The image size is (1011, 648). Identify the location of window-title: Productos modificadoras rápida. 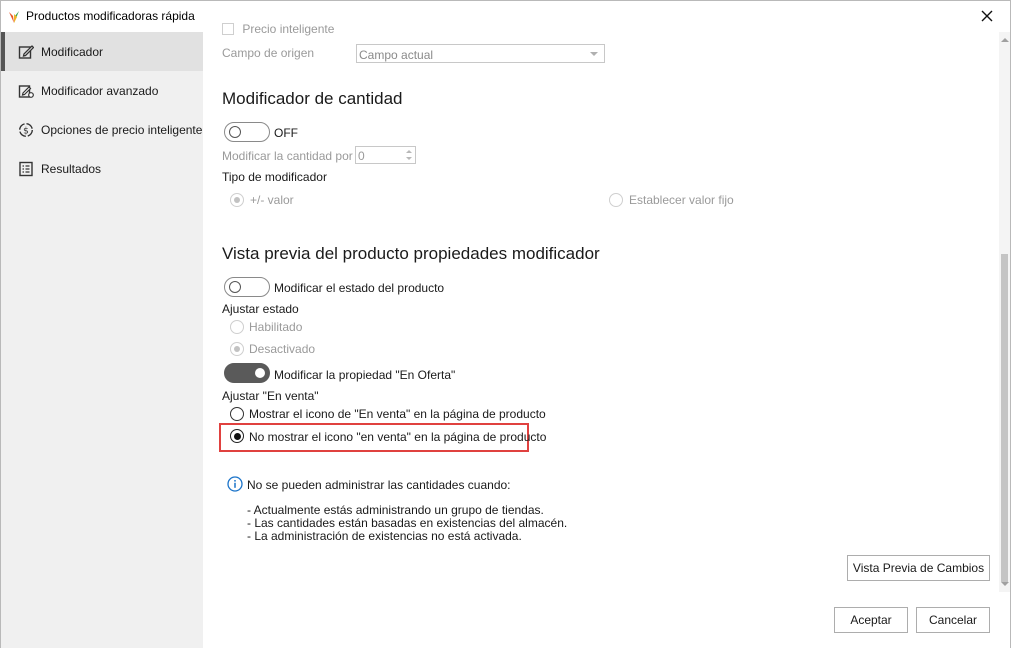
(110, 16).